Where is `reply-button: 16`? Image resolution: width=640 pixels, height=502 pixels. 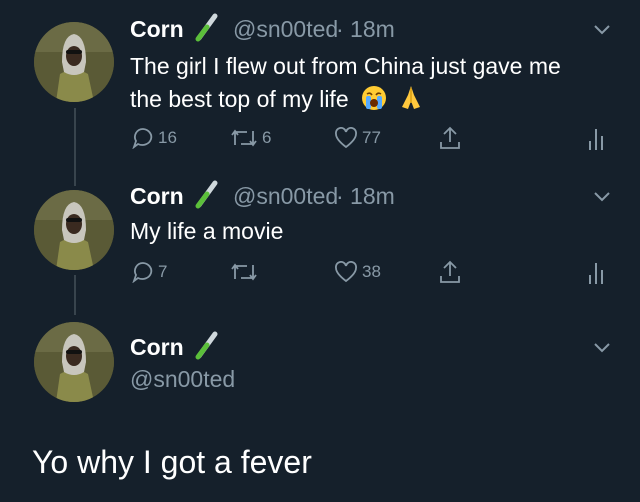 reply-button: 16 is located at coordinates (154, 138).